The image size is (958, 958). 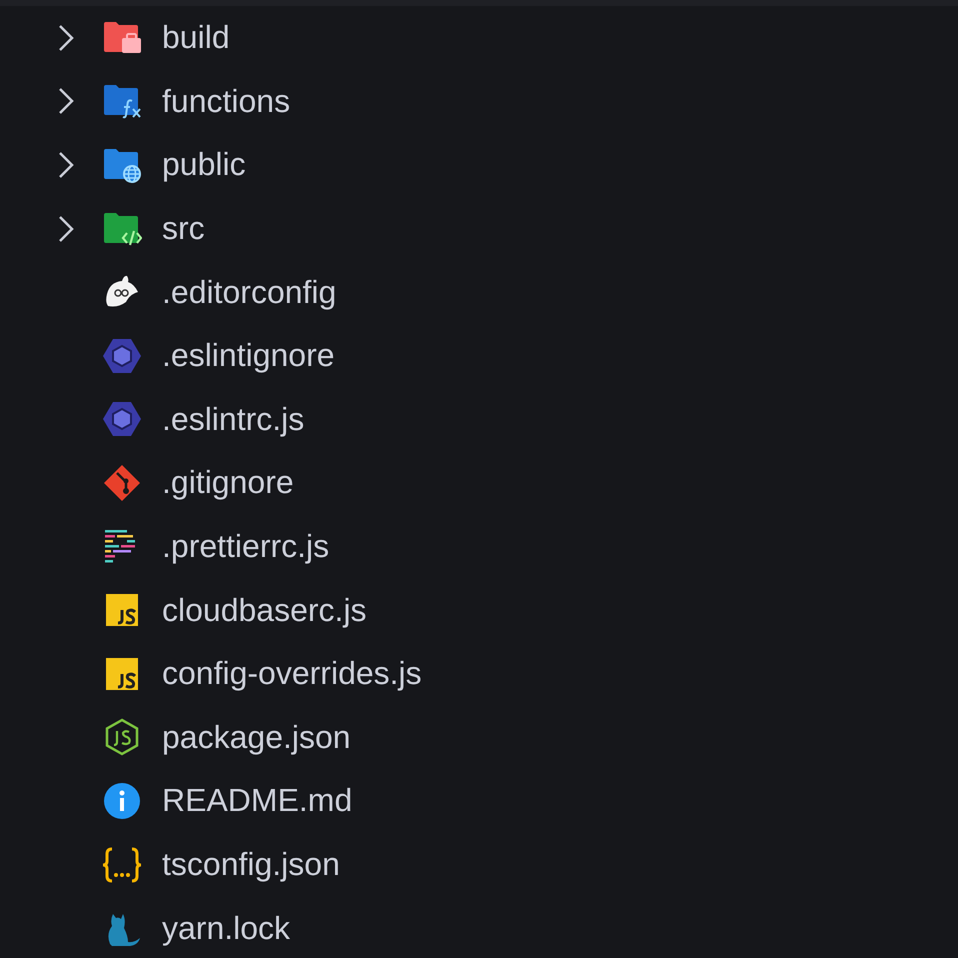 I want to click on file-name: .eslintrc.js, so click(x=233, y=419).